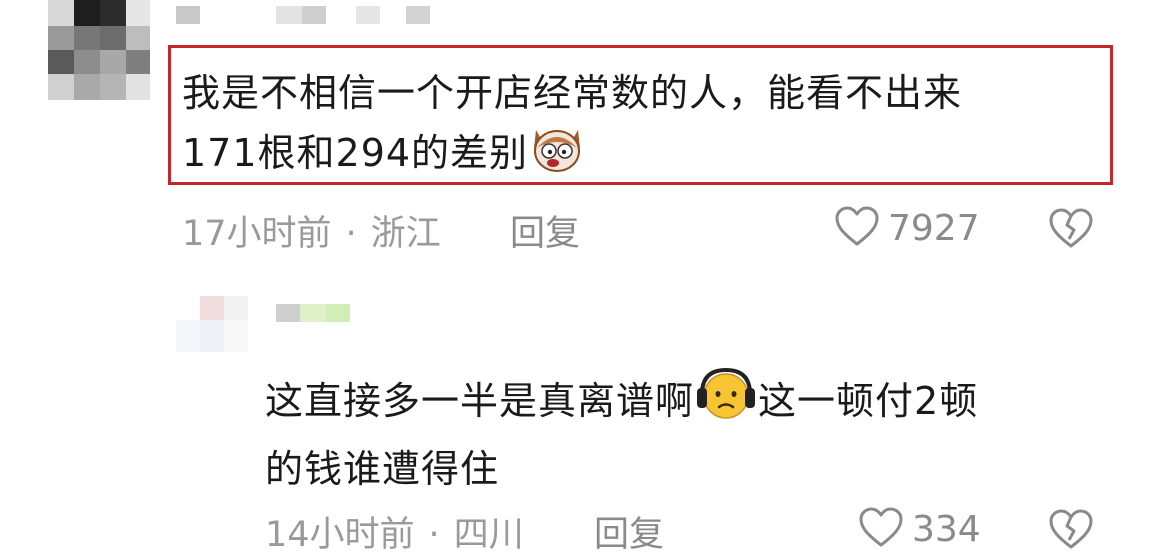 The image size is (1152, 558). I want to click on comment-text: 我是不相信一个开店经常数的人，能看不出来 171根和294的差别, so click(572, 127).